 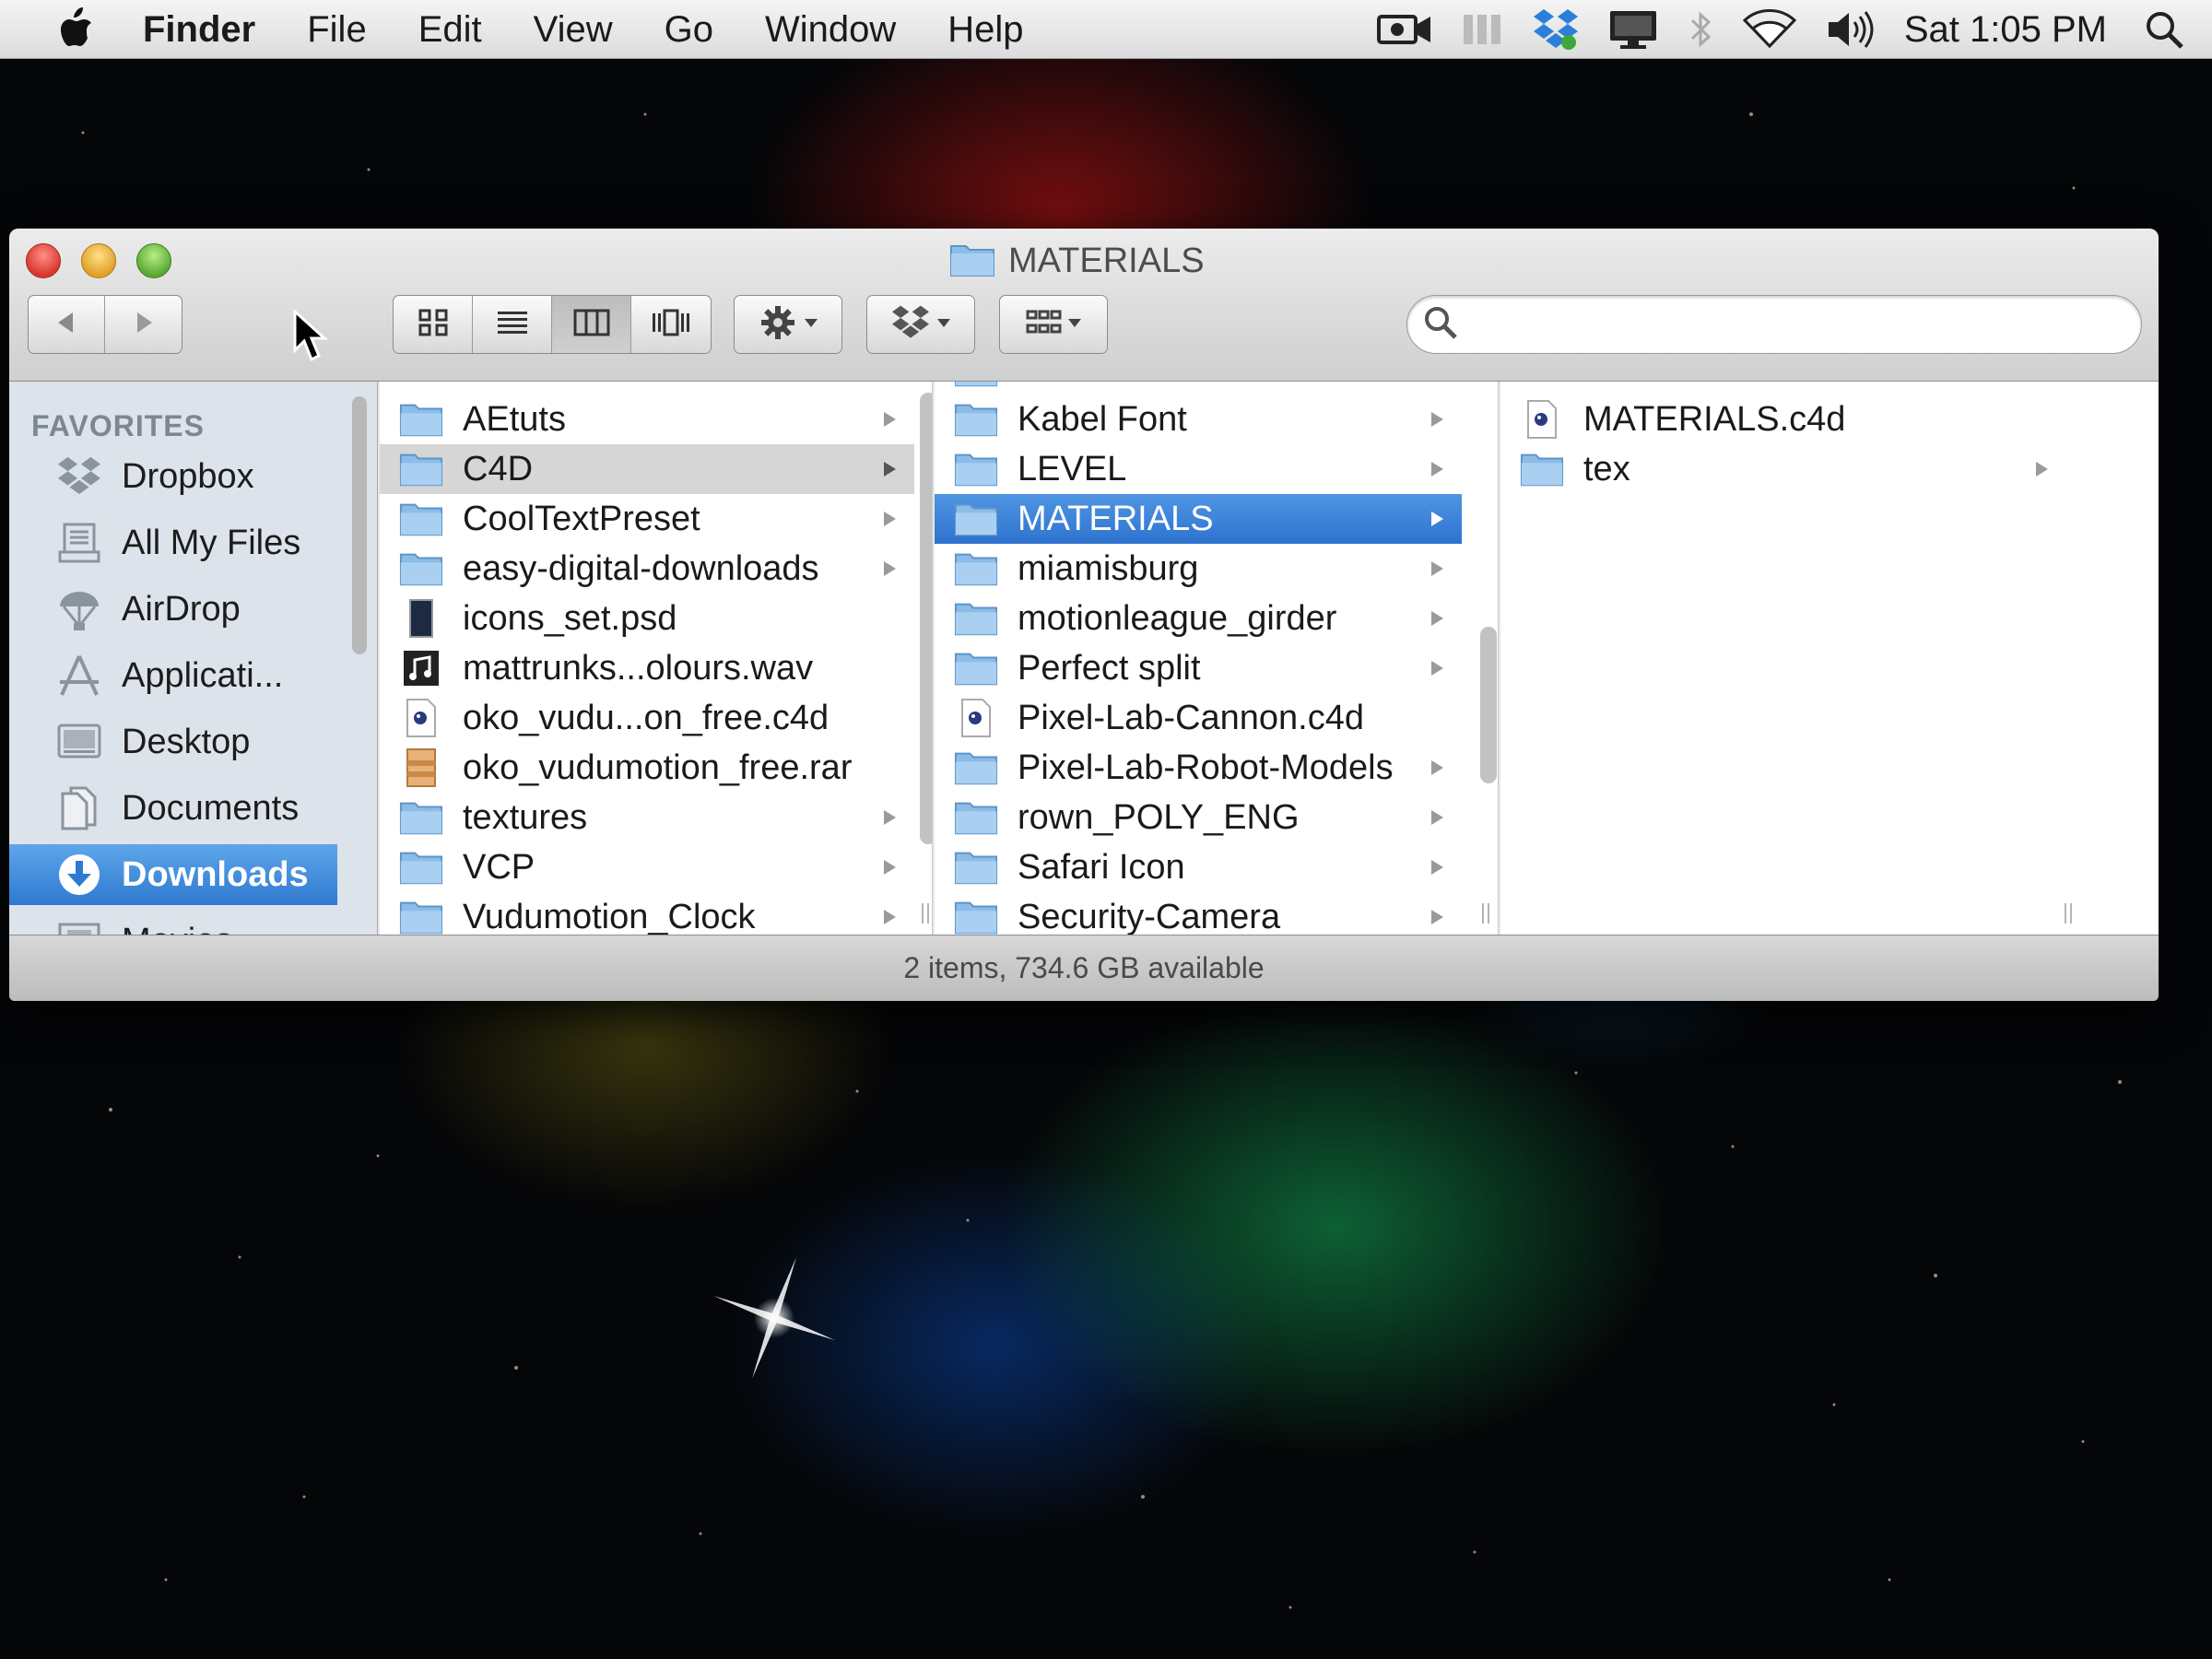 I want to click on file-name: Security-Camera, so click(x=1149, y=916).